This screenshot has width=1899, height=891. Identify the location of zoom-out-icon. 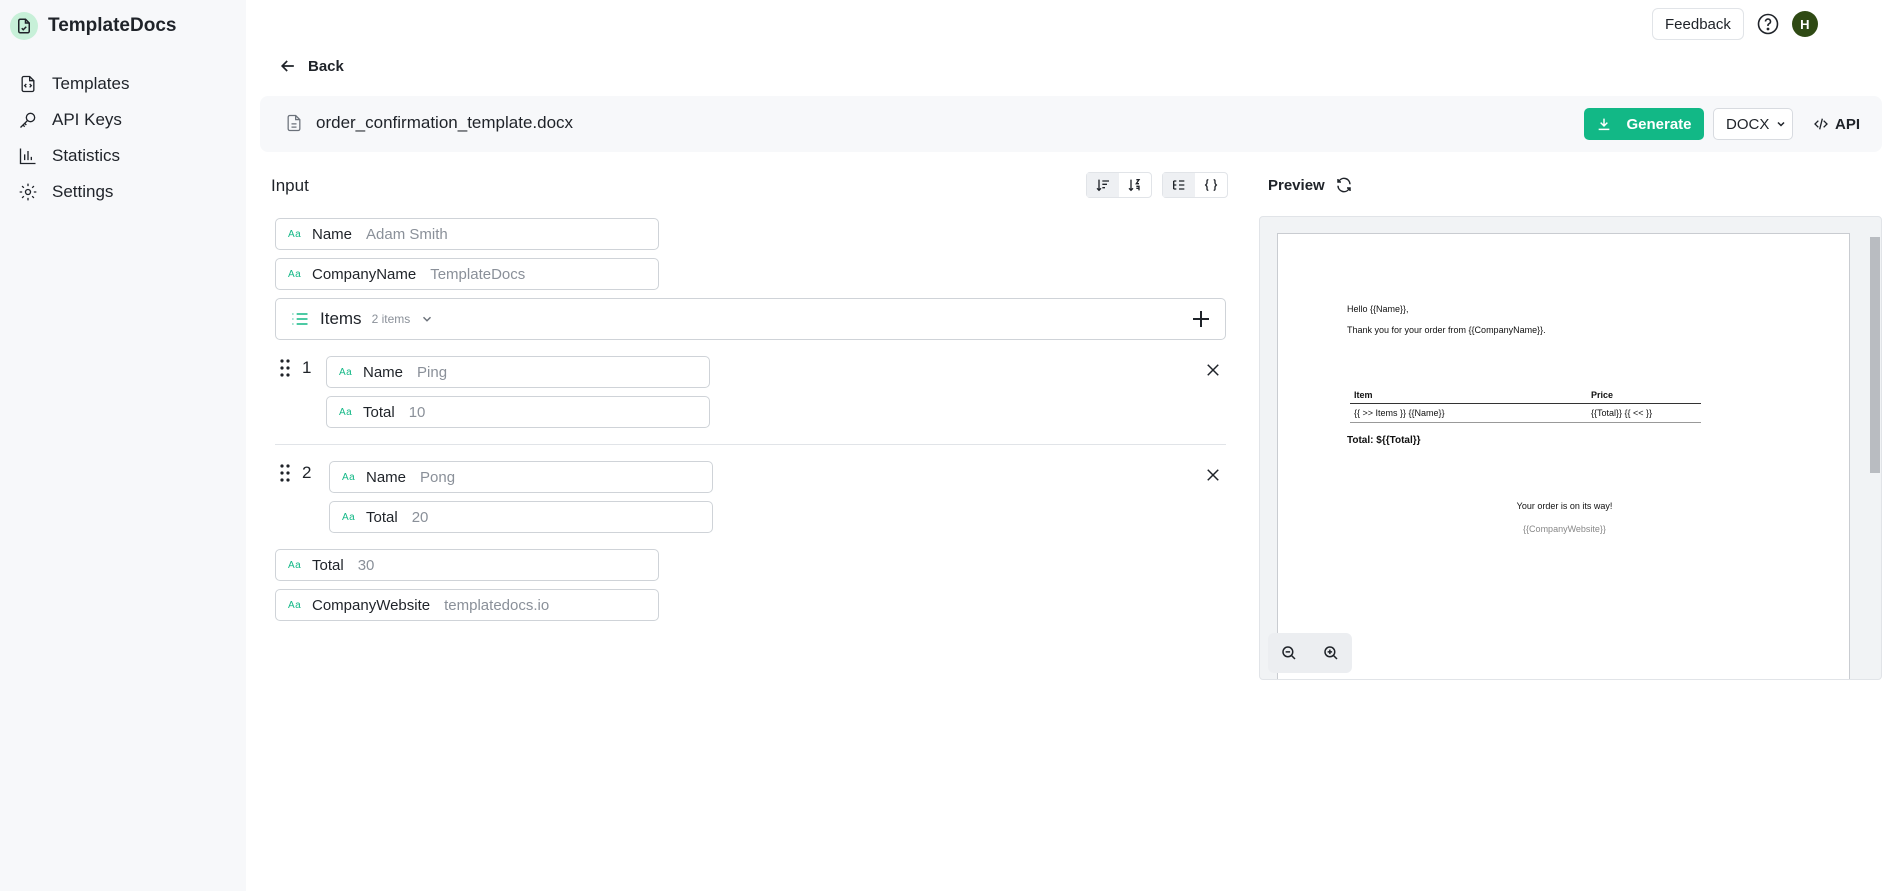
(1289, 653).